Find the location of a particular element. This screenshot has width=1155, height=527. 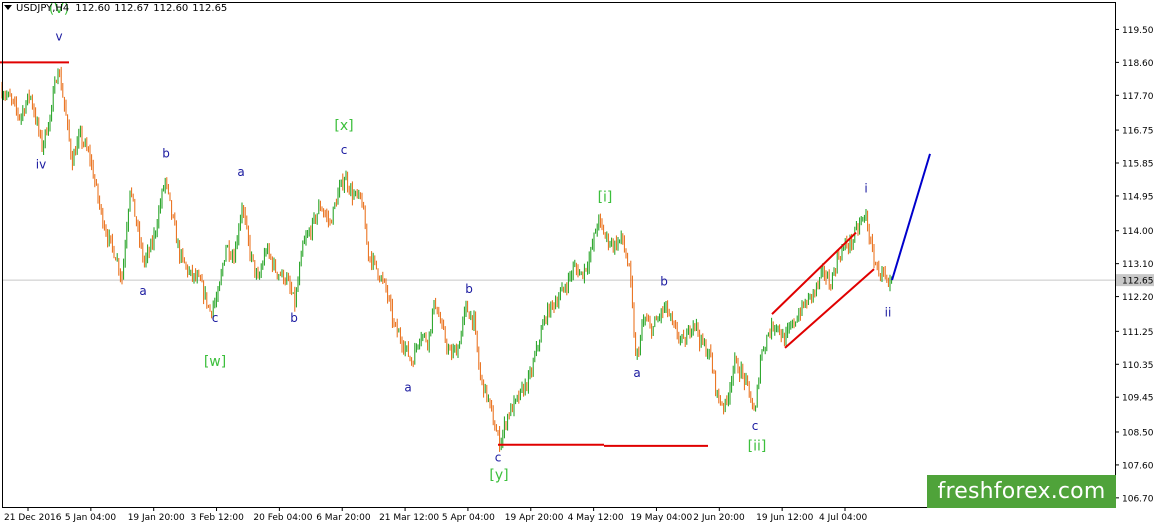

y-tick-label: 107.60 is located at coordinates (1138, 466).